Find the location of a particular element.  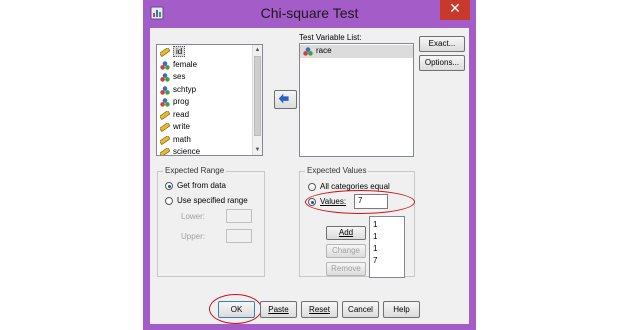

variable-list-item: ses is located at coordinates (209, 77).